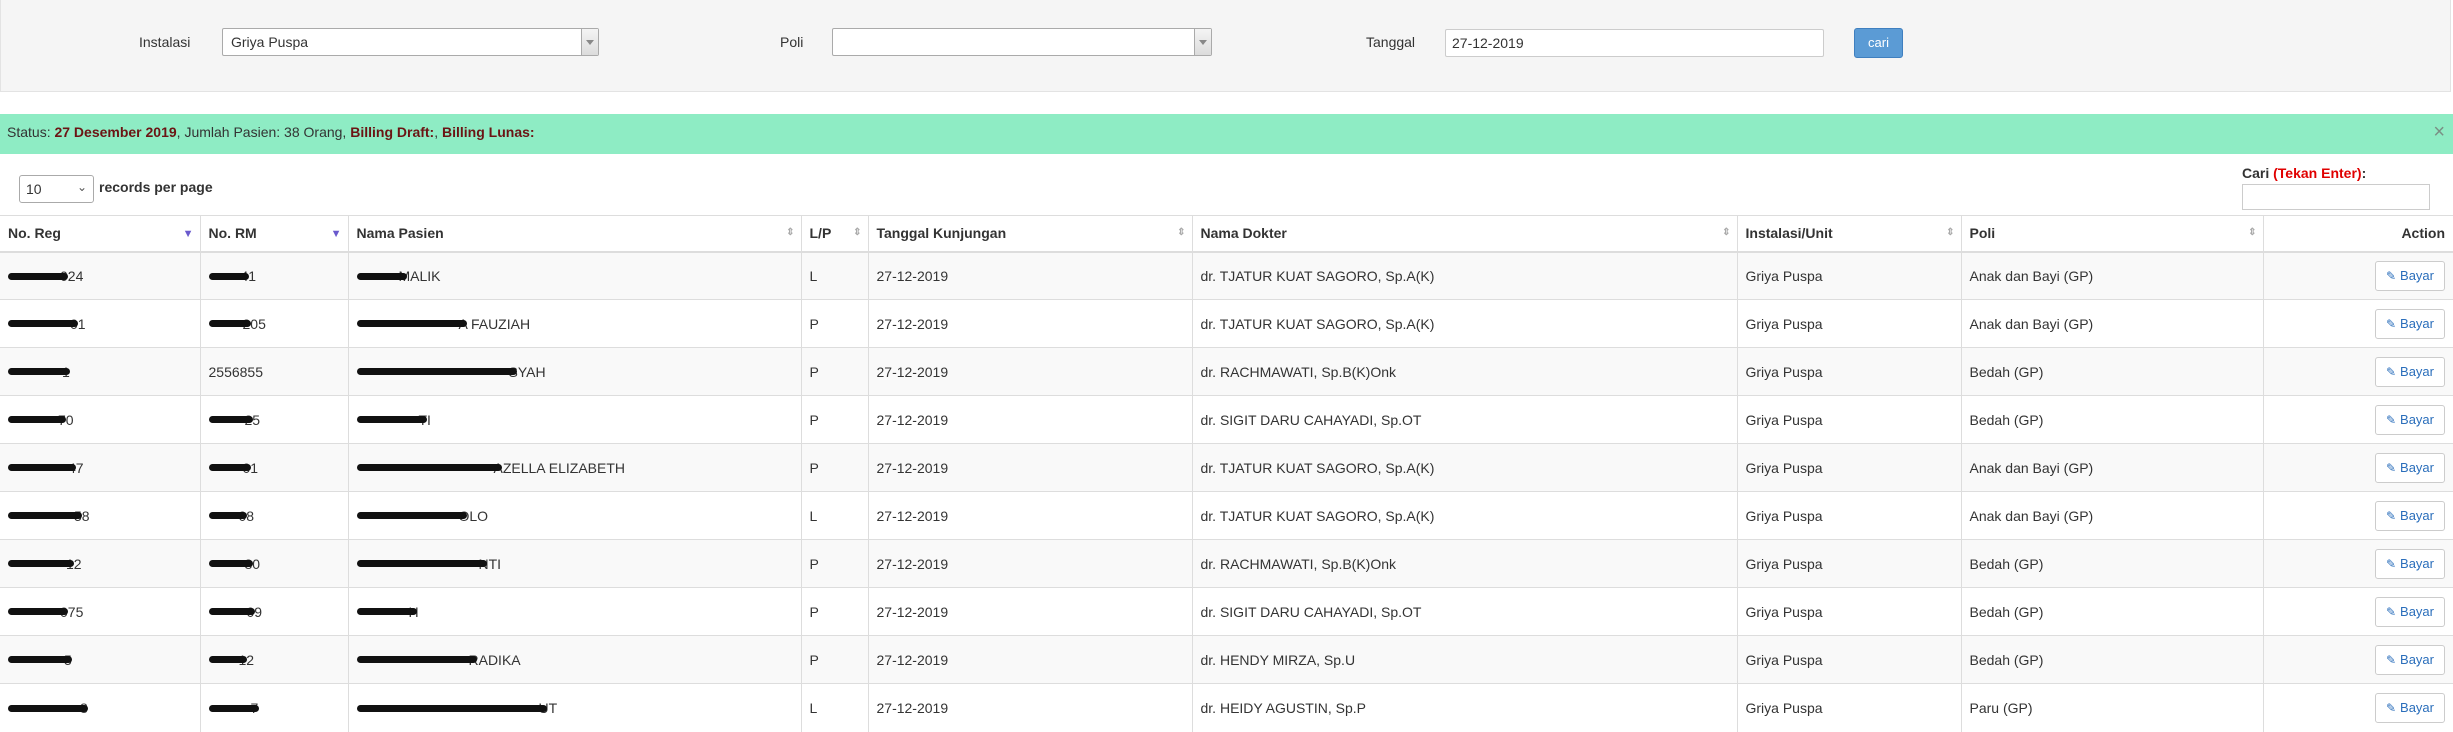 Image resolution: width=2453 pixels, height=732 pixels. Describe the element at coordinates (273, 234) in the screenshot. I see `column-header-no-rm: No. RM ▼` at that location.